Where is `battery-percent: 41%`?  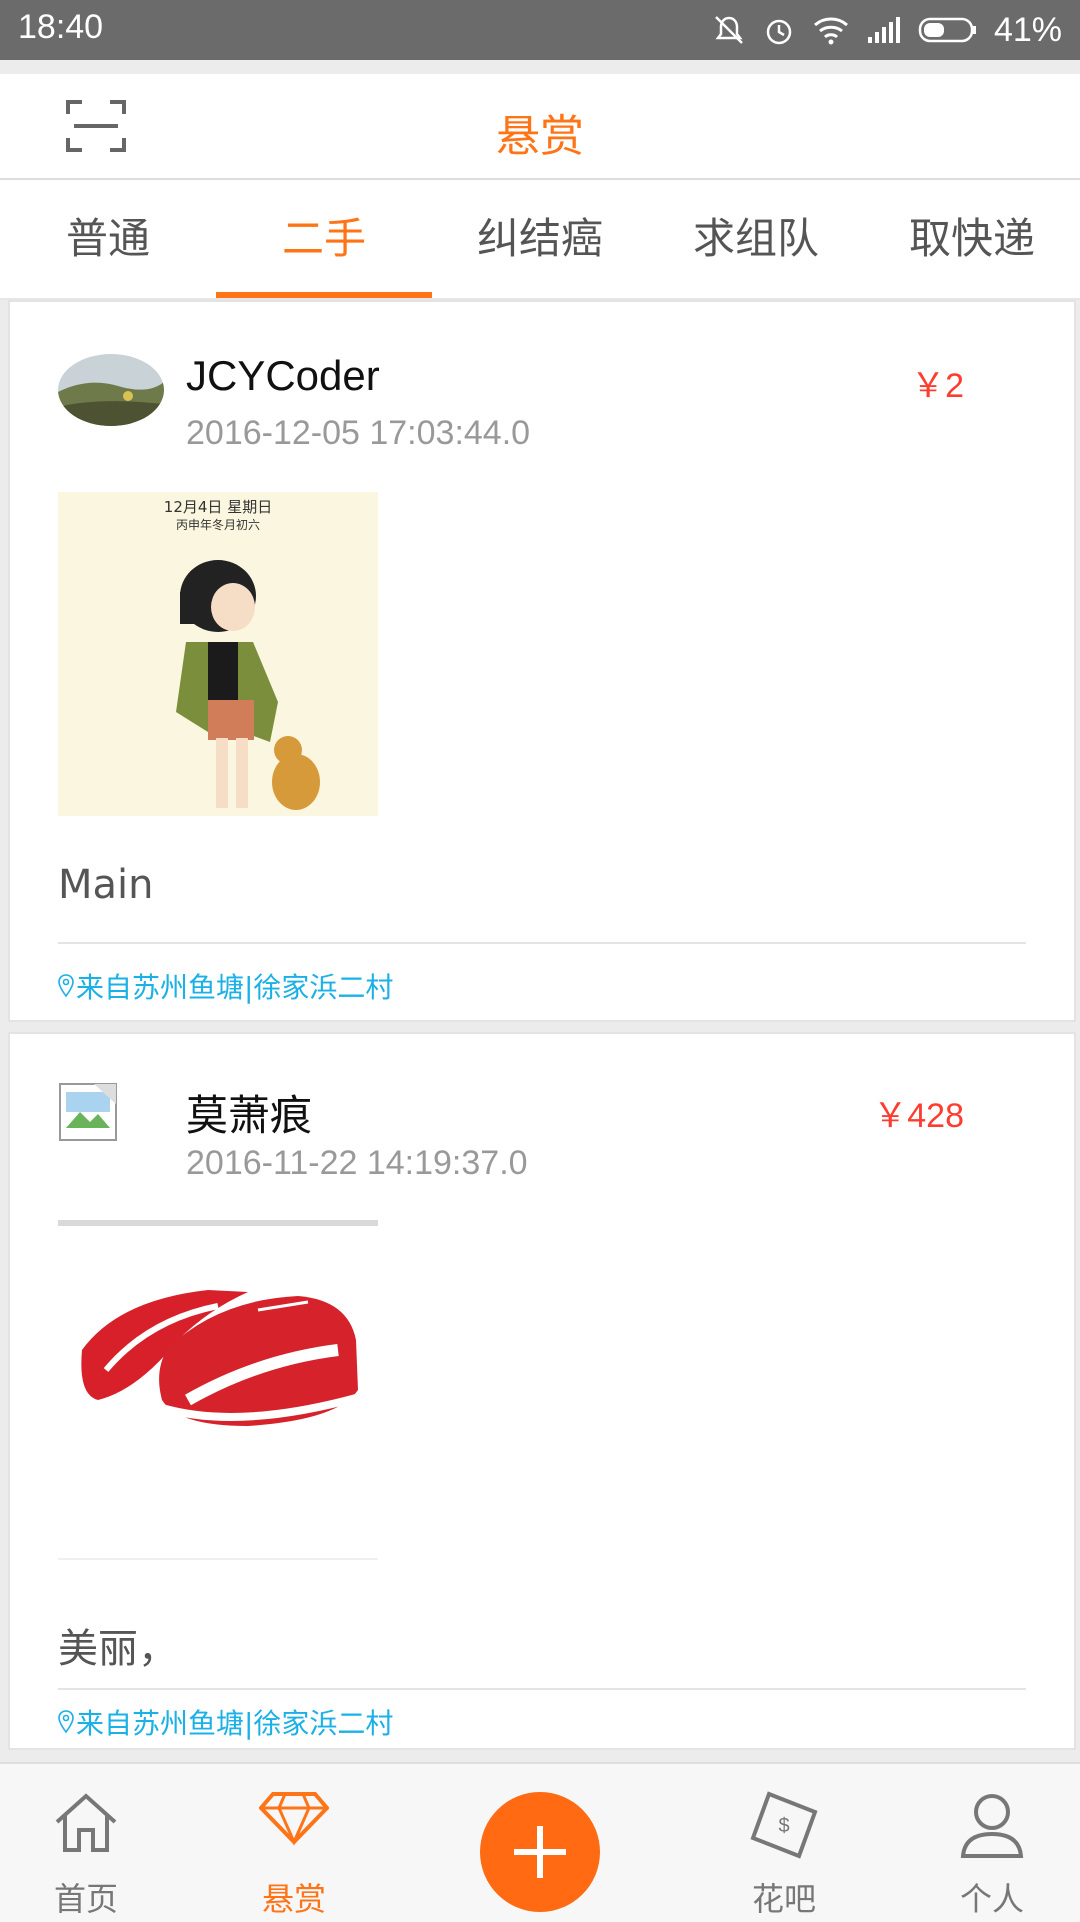
battery-percent: 41% is located at coordinates (1027, 29).